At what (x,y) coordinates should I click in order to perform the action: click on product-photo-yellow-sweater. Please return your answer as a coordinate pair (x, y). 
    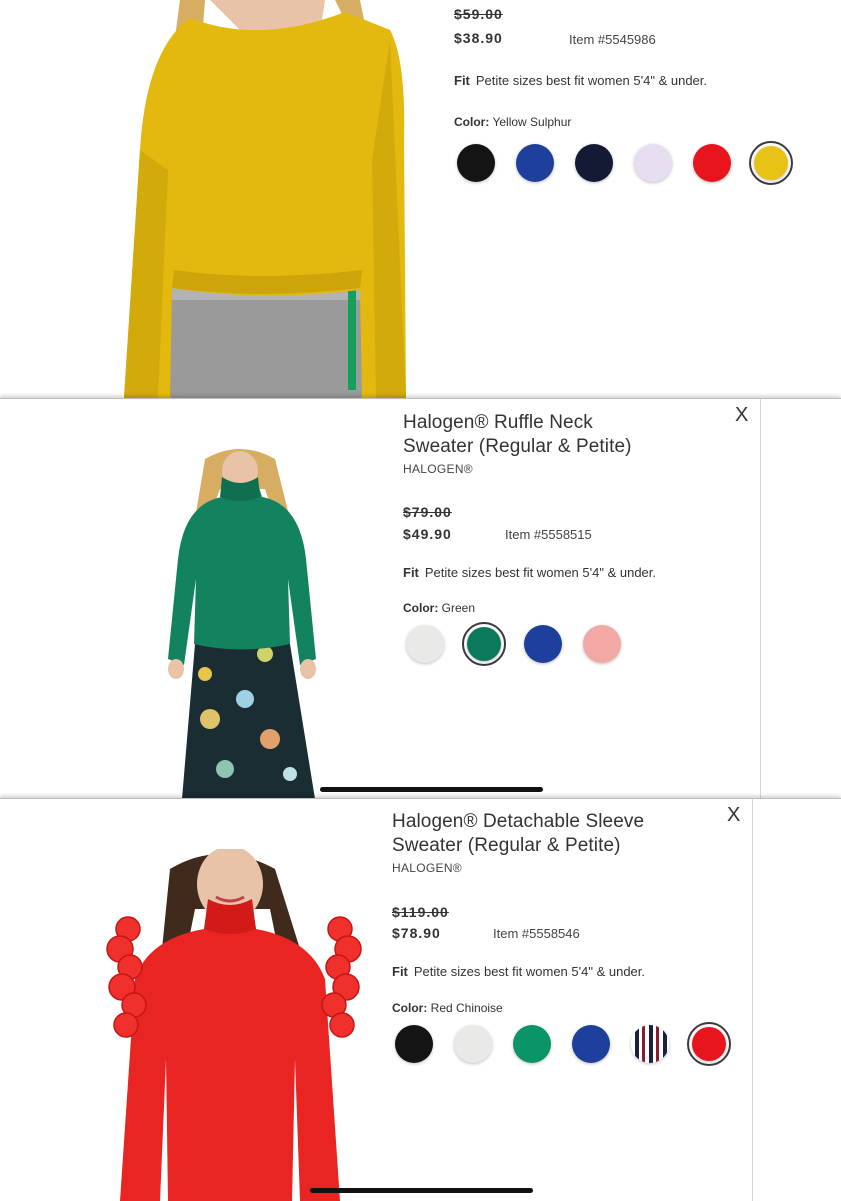
    Looking at the image, I should click on (265, 199).